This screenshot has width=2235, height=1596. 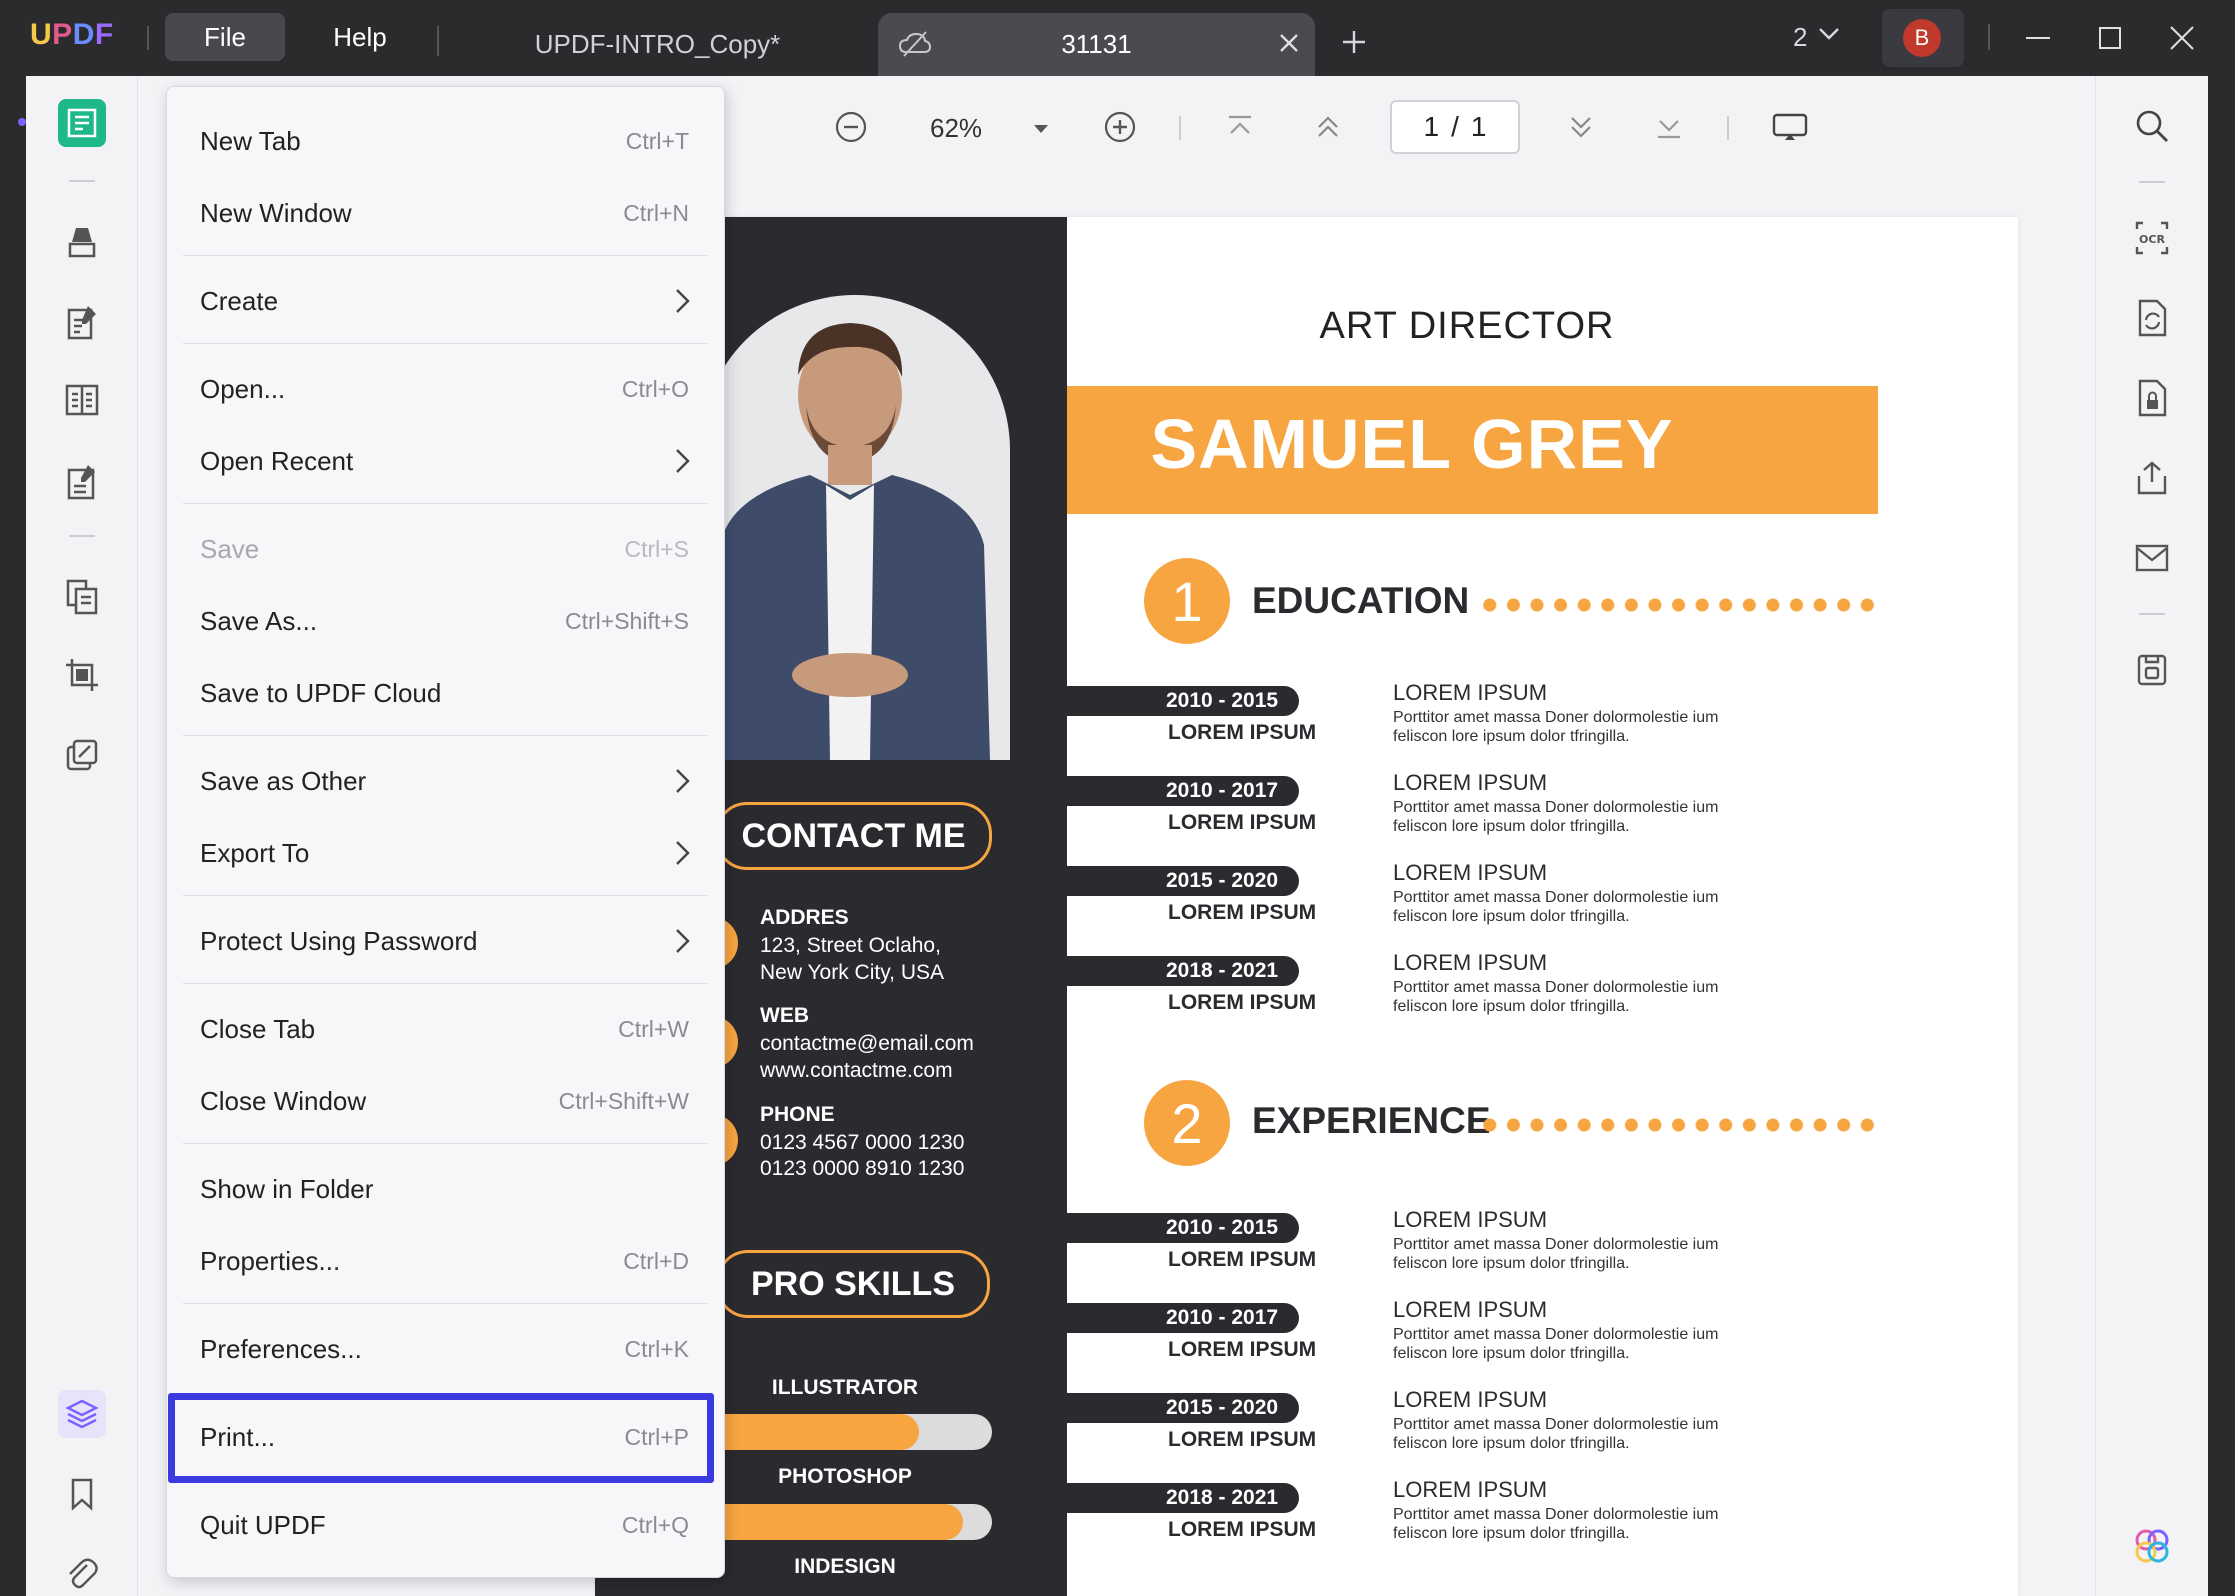 What do you see at coordinates (82, 123) in the screenshot?
I see `reader-icon` at bounding box center [82, 123].